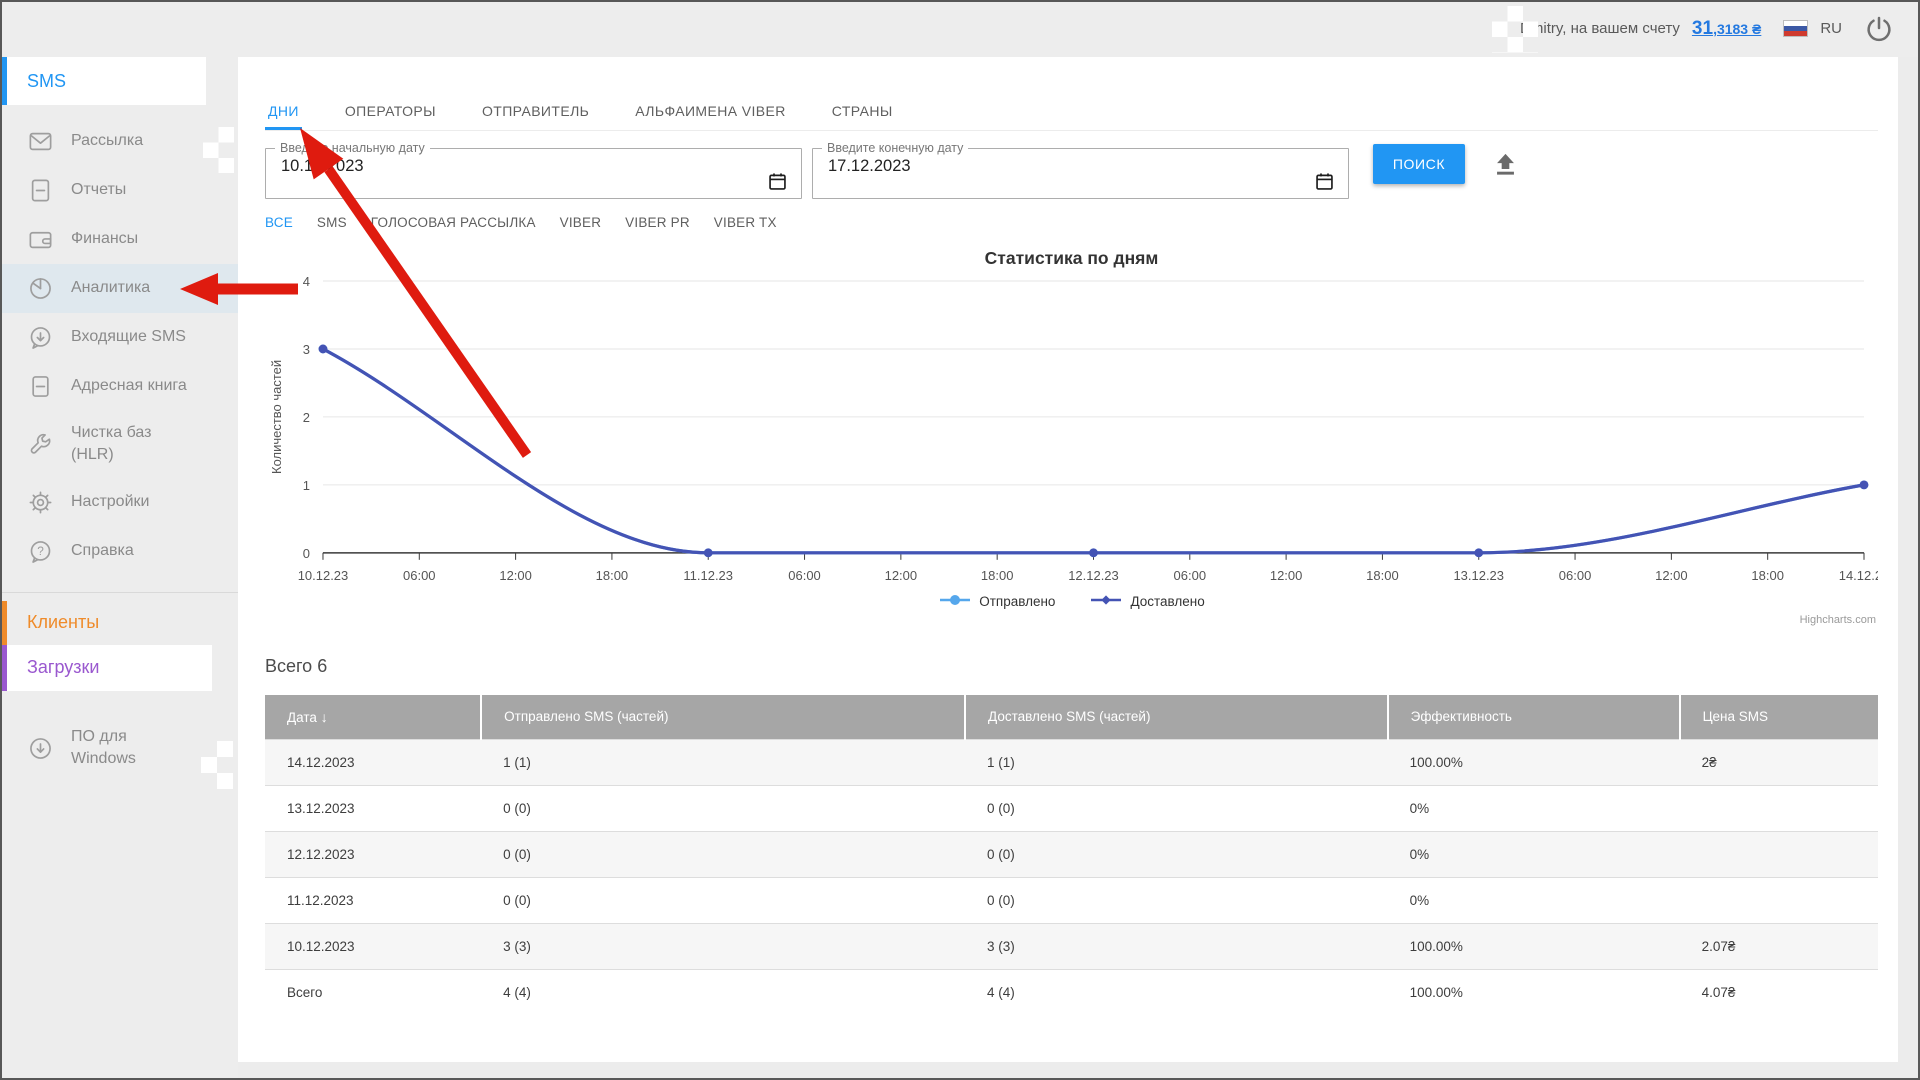  Describe the element at coordinates (373, 808) in the screenshot. I see `table-cell: 13.12.2023` at that location.